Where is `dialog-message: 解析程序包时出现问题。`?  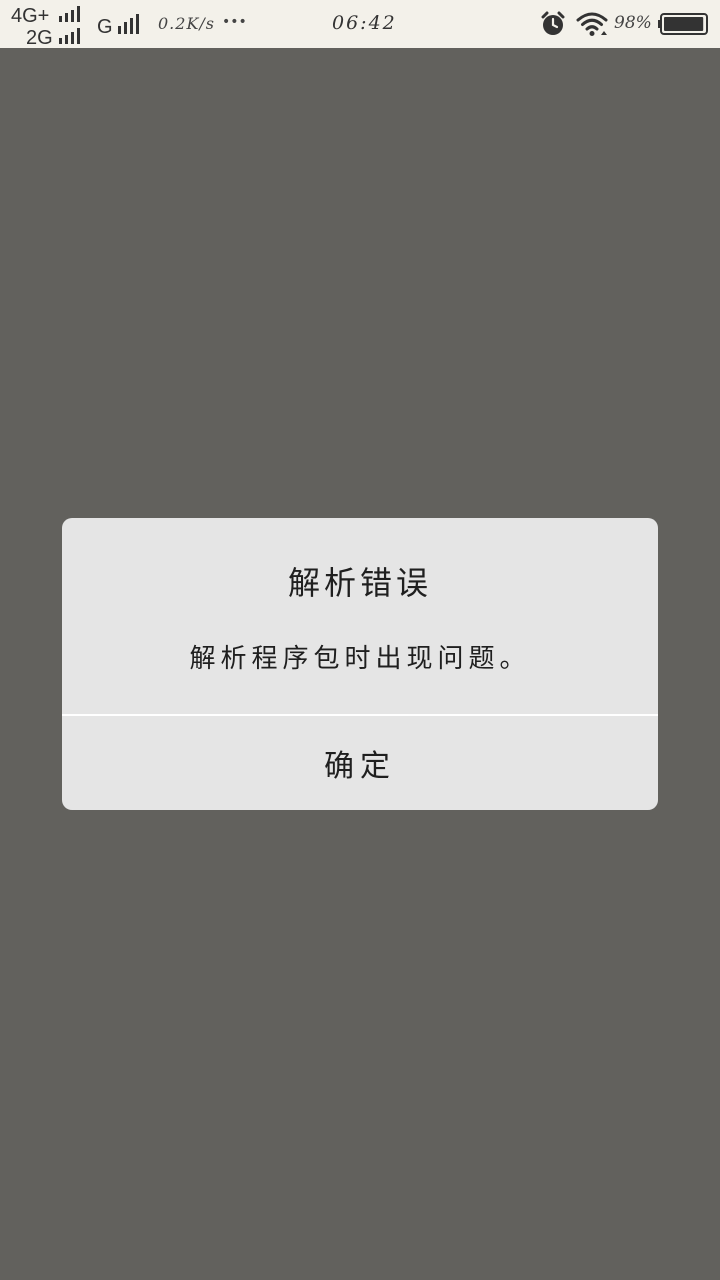 dialog-message: 解析程序包时出现问题。 is located at coordinates (360, 659).